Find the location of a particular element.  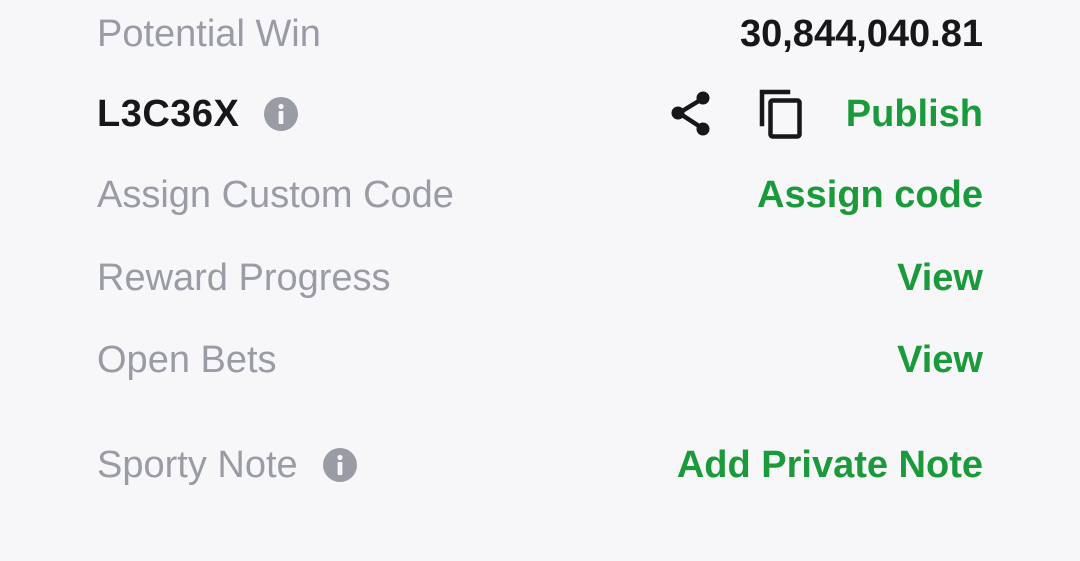

share-icon is located at coordinates (691, 114).